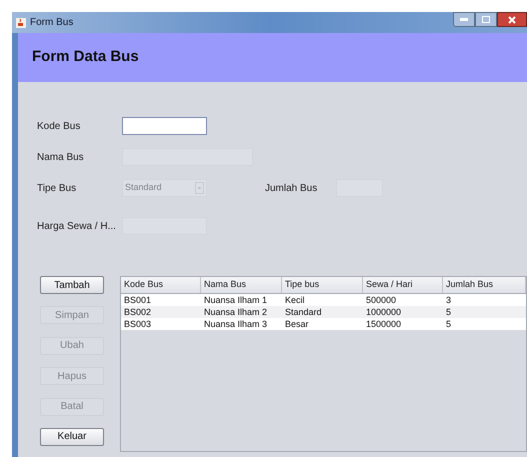 The height and width of the screenshot is (457, 527). Describe the element at coordinates (137, 312) in the screenshot. I see `table-cell-text: BS002` at that location.